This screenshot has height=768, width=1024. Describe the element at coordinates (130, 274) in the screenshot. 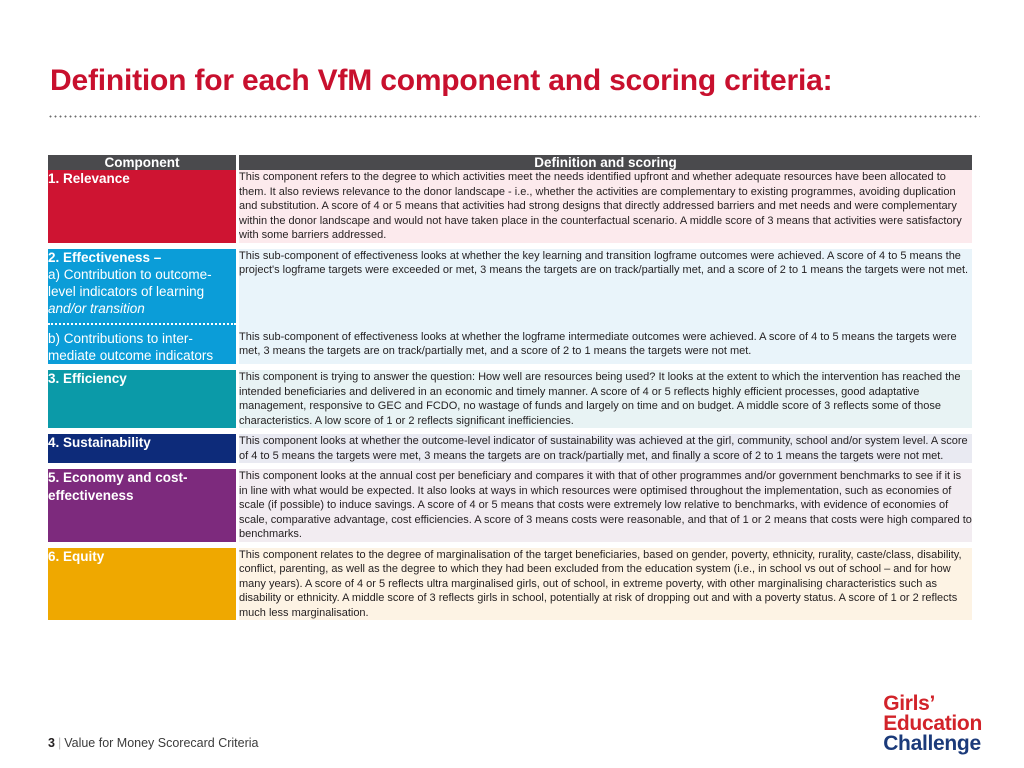

I see `effectiveness-sub-a-line1: a) Contribution to outcome-` at that location.